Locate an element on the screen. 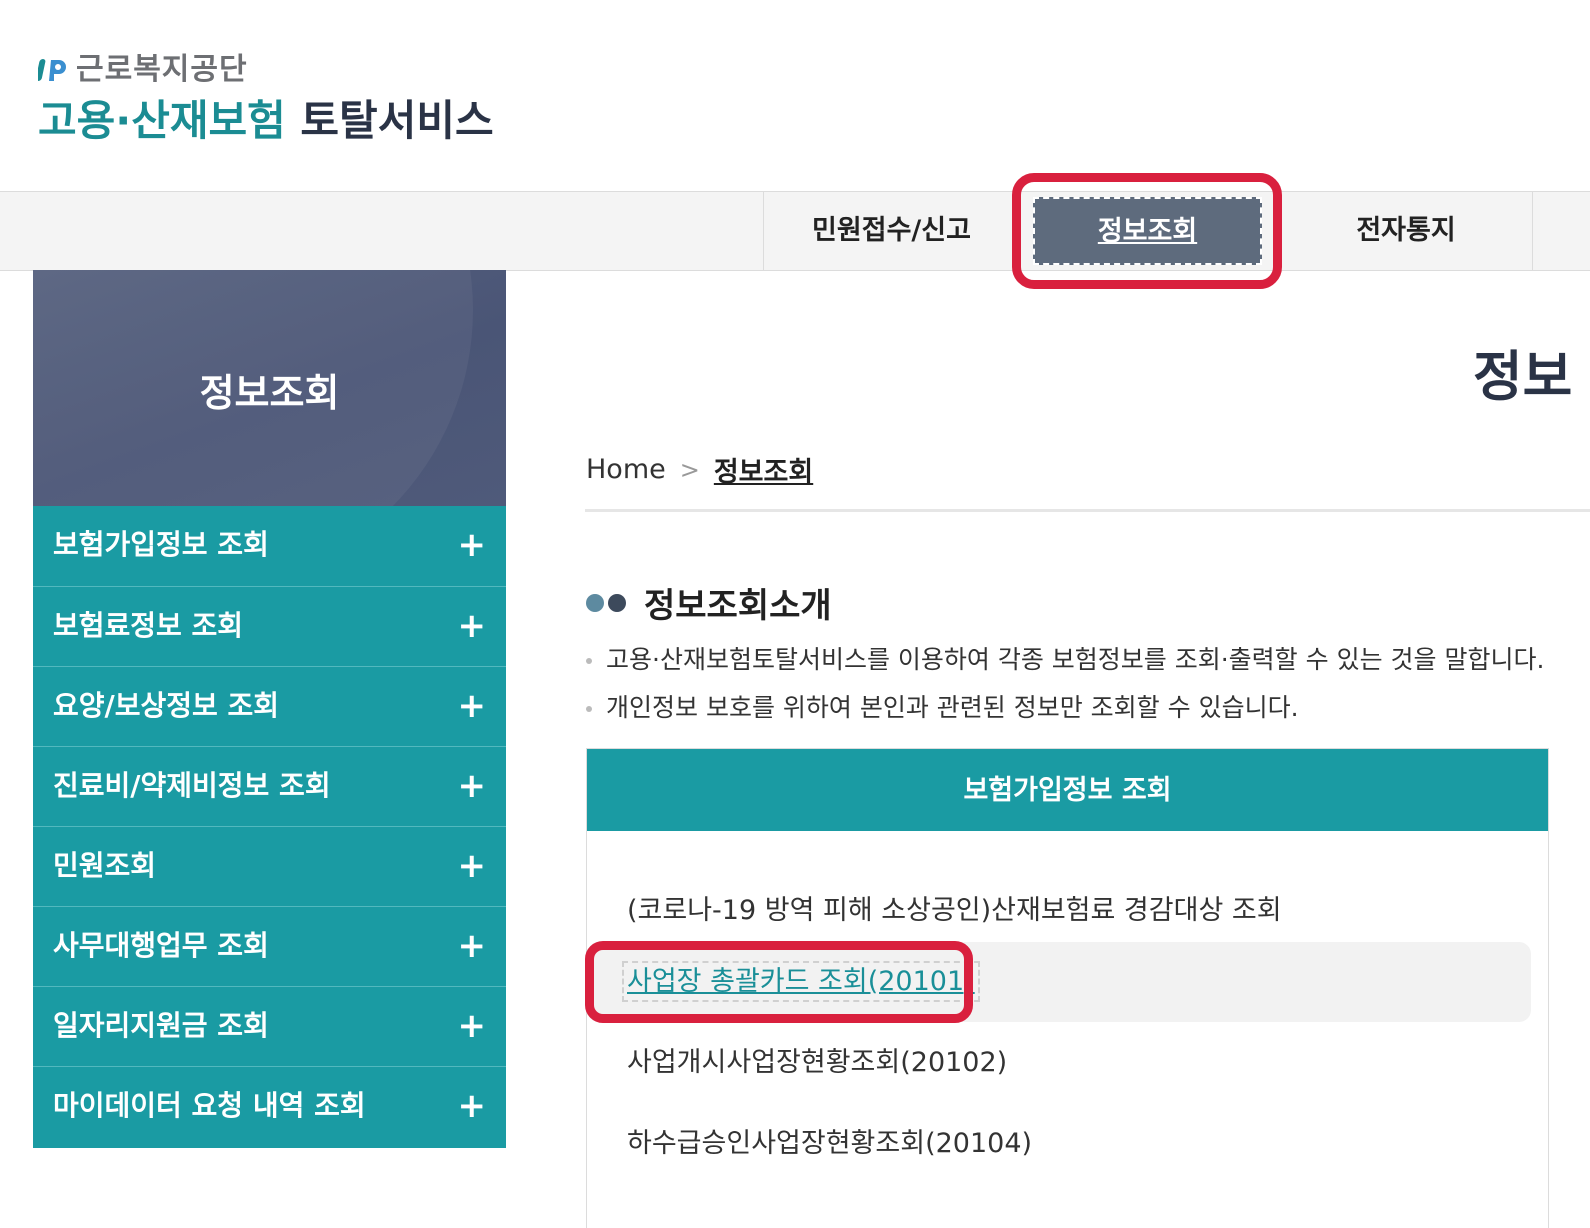  gnb-item-e-notice: 전자통지 is located at coordinates (1406, 231).